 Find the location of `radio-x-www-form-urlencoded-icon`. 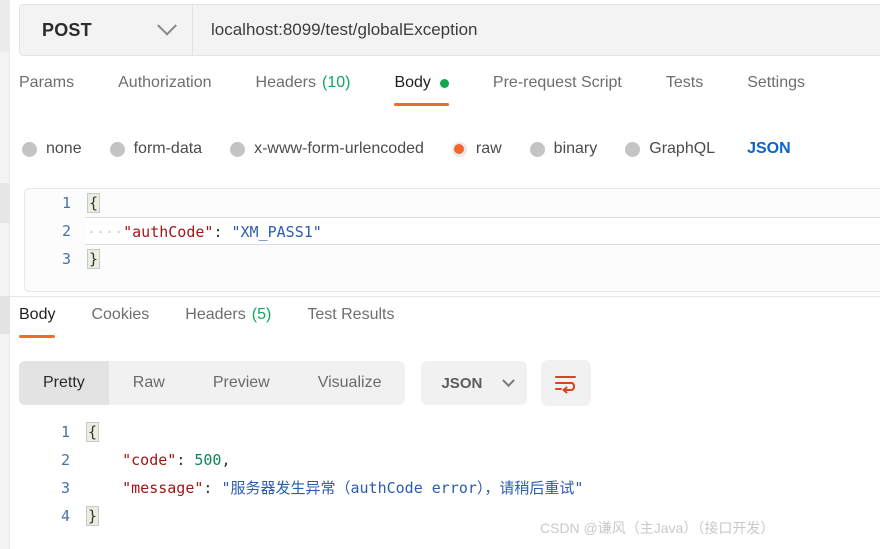

radio-x-www-form-urlencoded-icon is located at coordinates (238, 149).